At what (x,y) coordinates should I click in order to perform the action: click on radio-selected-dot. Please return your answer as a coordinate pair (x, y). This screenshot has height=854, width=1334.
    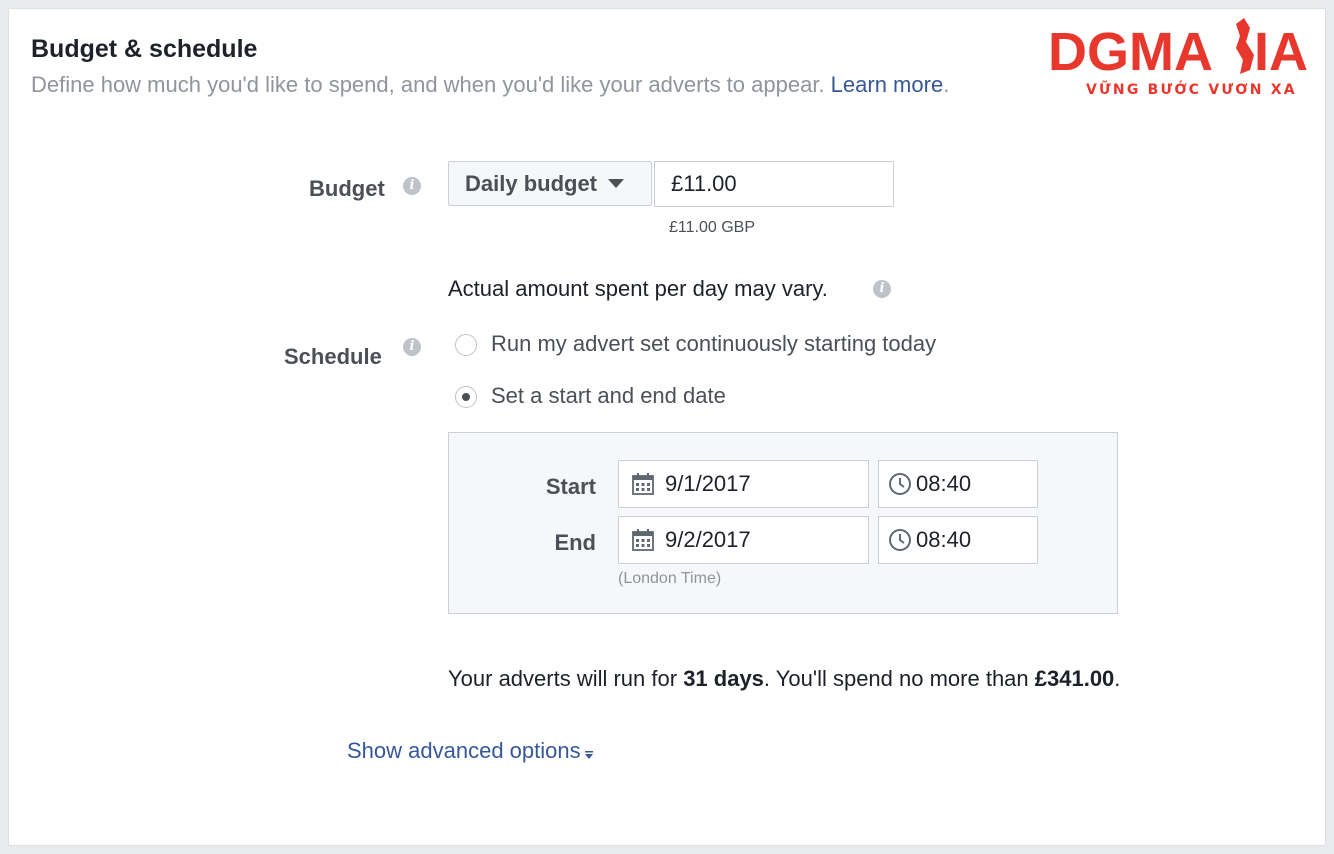
    Looking at the image, I should click on (466, 397).